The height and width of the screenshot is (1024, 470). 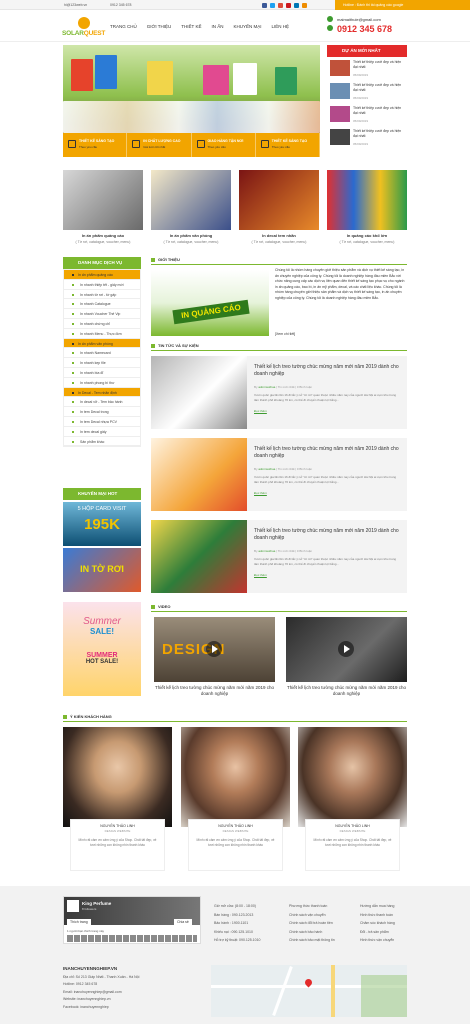 I want to click on topbar-phone: 0912 345 678, so click(x=120, y=5).